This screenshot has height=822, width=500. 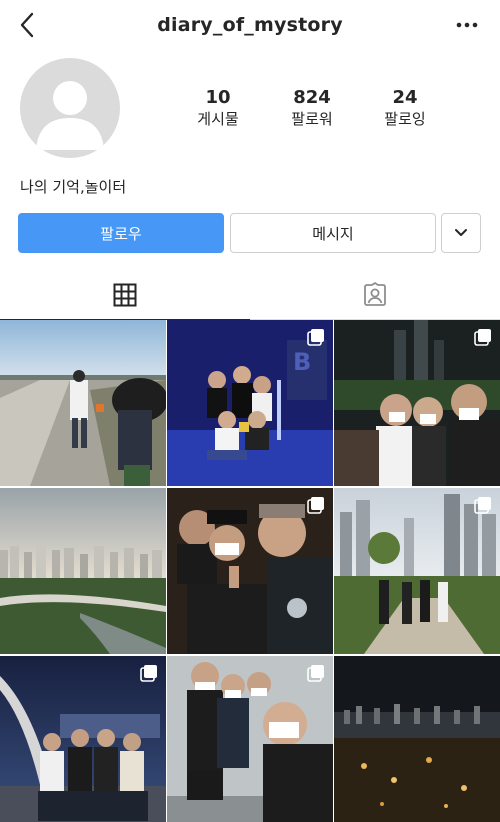 I want to click on tagged-person-icon, so click(x=375, y=294).